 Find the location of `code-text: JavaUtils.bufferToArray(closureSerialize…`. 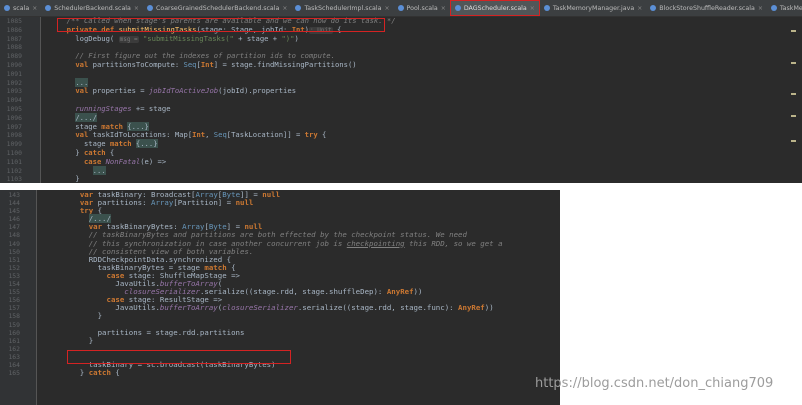

code-text: JavaUtils.bufferToArray(closureSerialize… is located at coordinates (278, 308).